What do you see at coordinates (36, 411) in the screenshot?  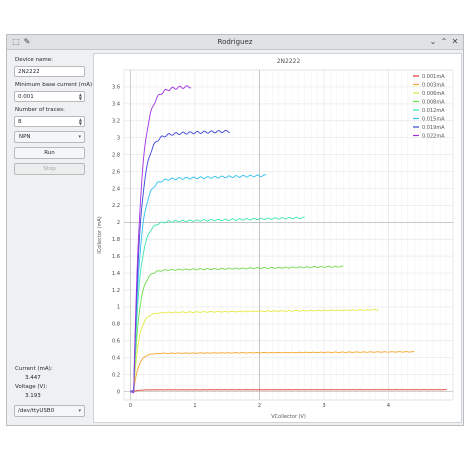 I see `serial-port-value: /dev/ttyUSB0` at bounding box center [36, 411].